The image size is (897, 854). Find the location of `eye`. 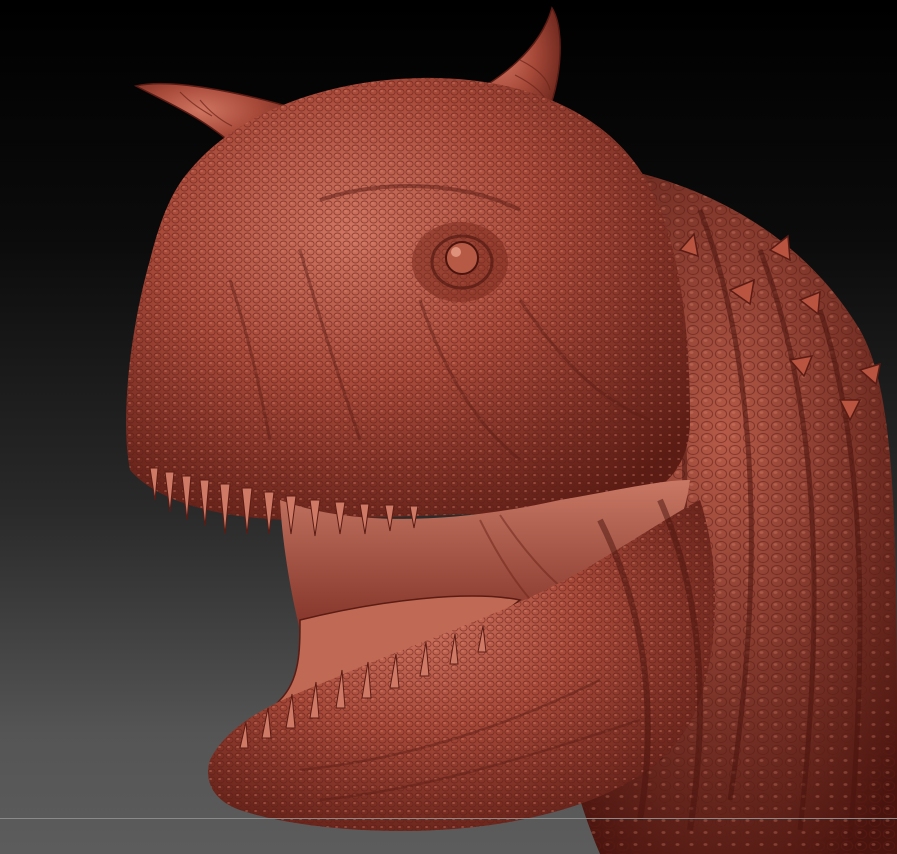

eye is located at coordinates (460, 262).